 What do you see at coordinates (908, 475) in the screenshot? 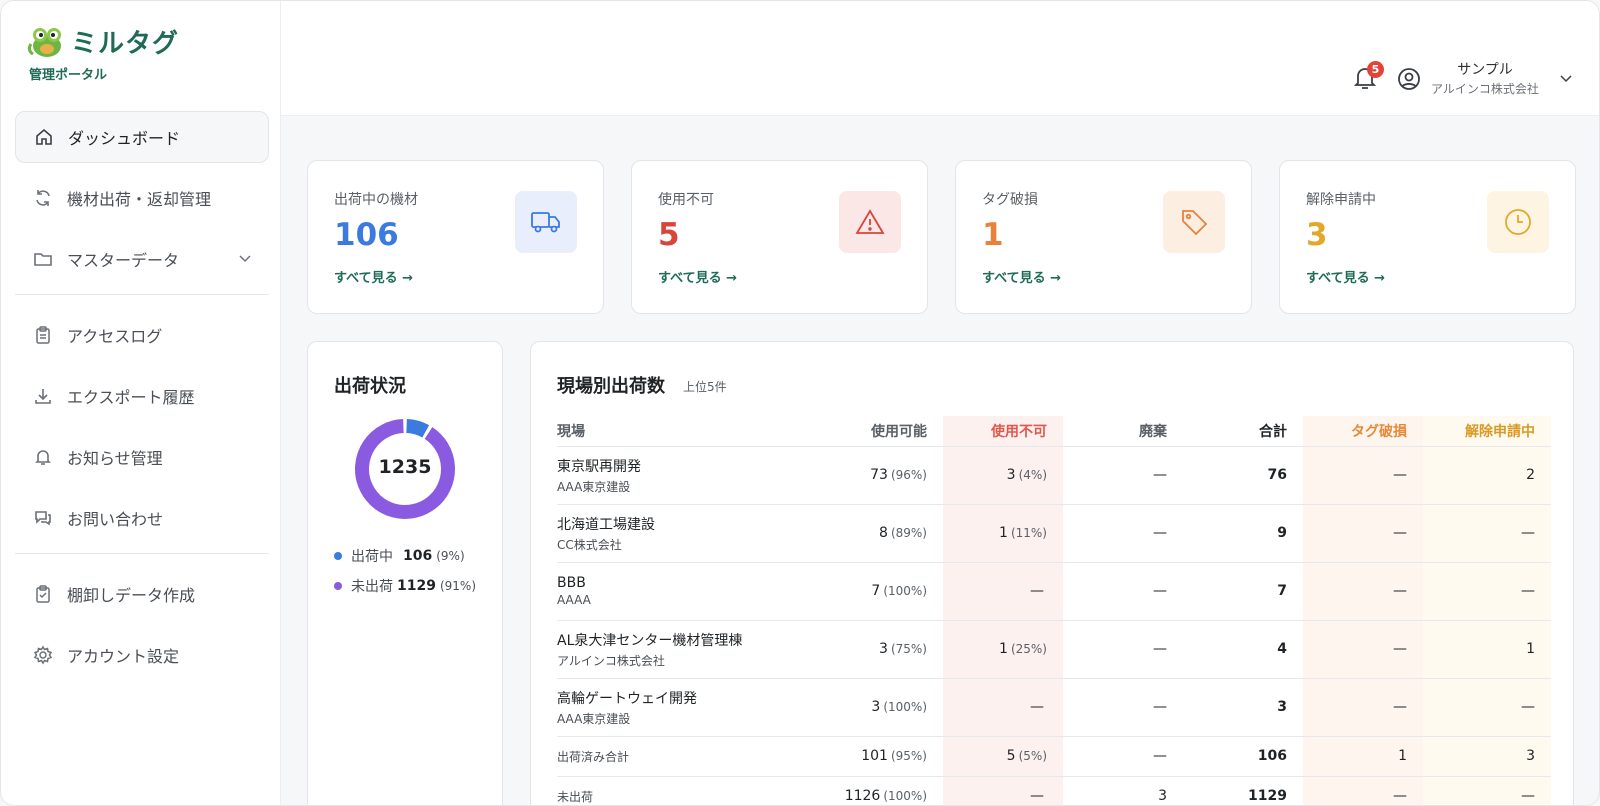
I see `usable-pct: (96%)` at bounding box center [908, 475].